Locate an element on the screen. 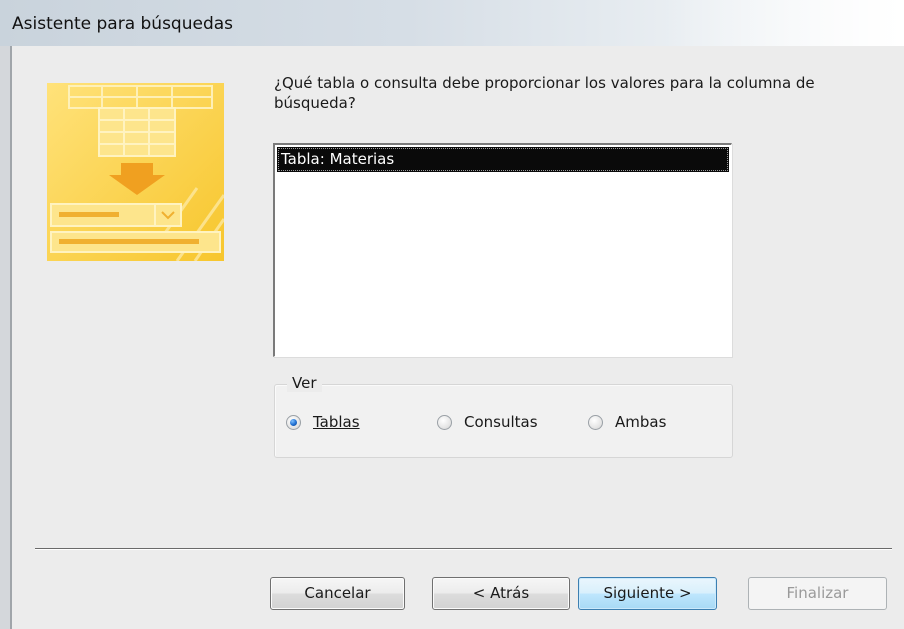 The width and height of the screenshot is (904, 629). list-item-tabla-materias: Tabla: Materias is located at coordinates (503, 159).